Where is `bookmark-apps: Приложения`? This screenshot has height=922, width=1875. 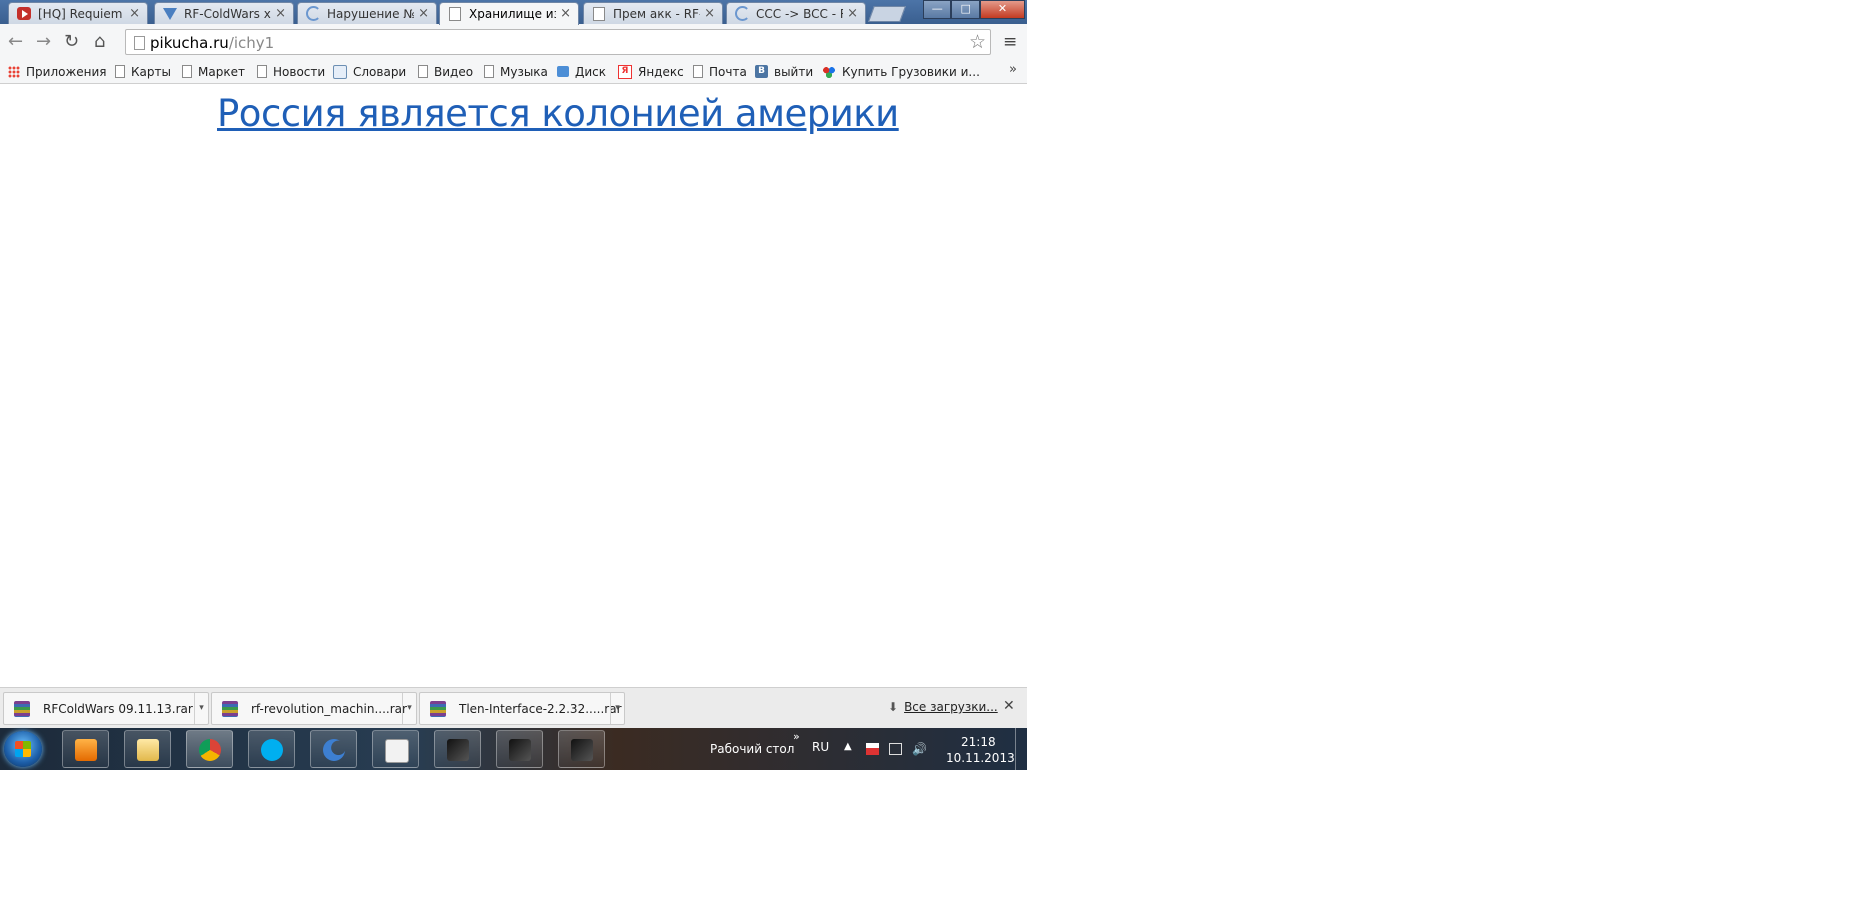 bookmark-apps: Приложения is located at coordinates (57, 72).